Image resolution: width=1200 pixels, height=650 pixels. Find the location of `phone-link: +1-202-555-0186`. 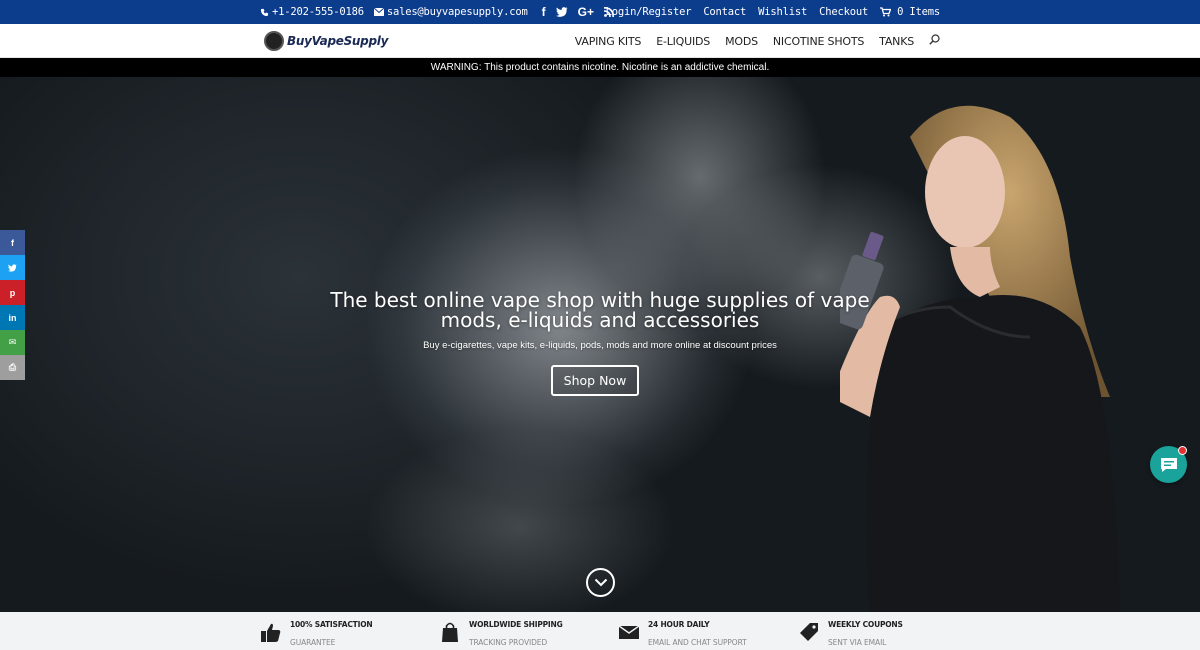

phone-link: +1-202-555-0186 is located at coordinates (312, 12).